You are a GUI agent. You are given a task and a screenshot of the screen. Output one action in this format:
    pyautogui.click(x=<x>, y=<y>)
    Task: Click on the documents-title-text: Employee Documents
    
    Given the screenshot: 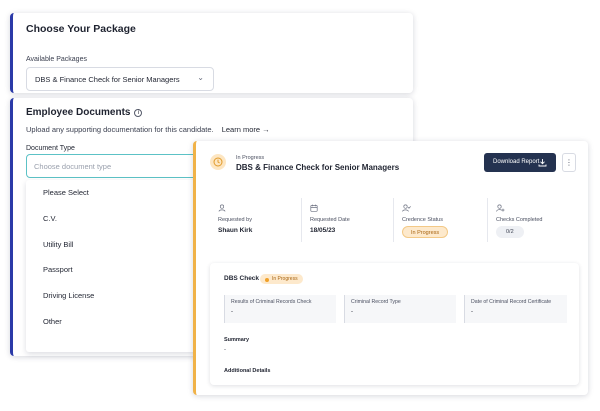 What is the action you would take?
    pyautogui.click(x=78, y=112)
    